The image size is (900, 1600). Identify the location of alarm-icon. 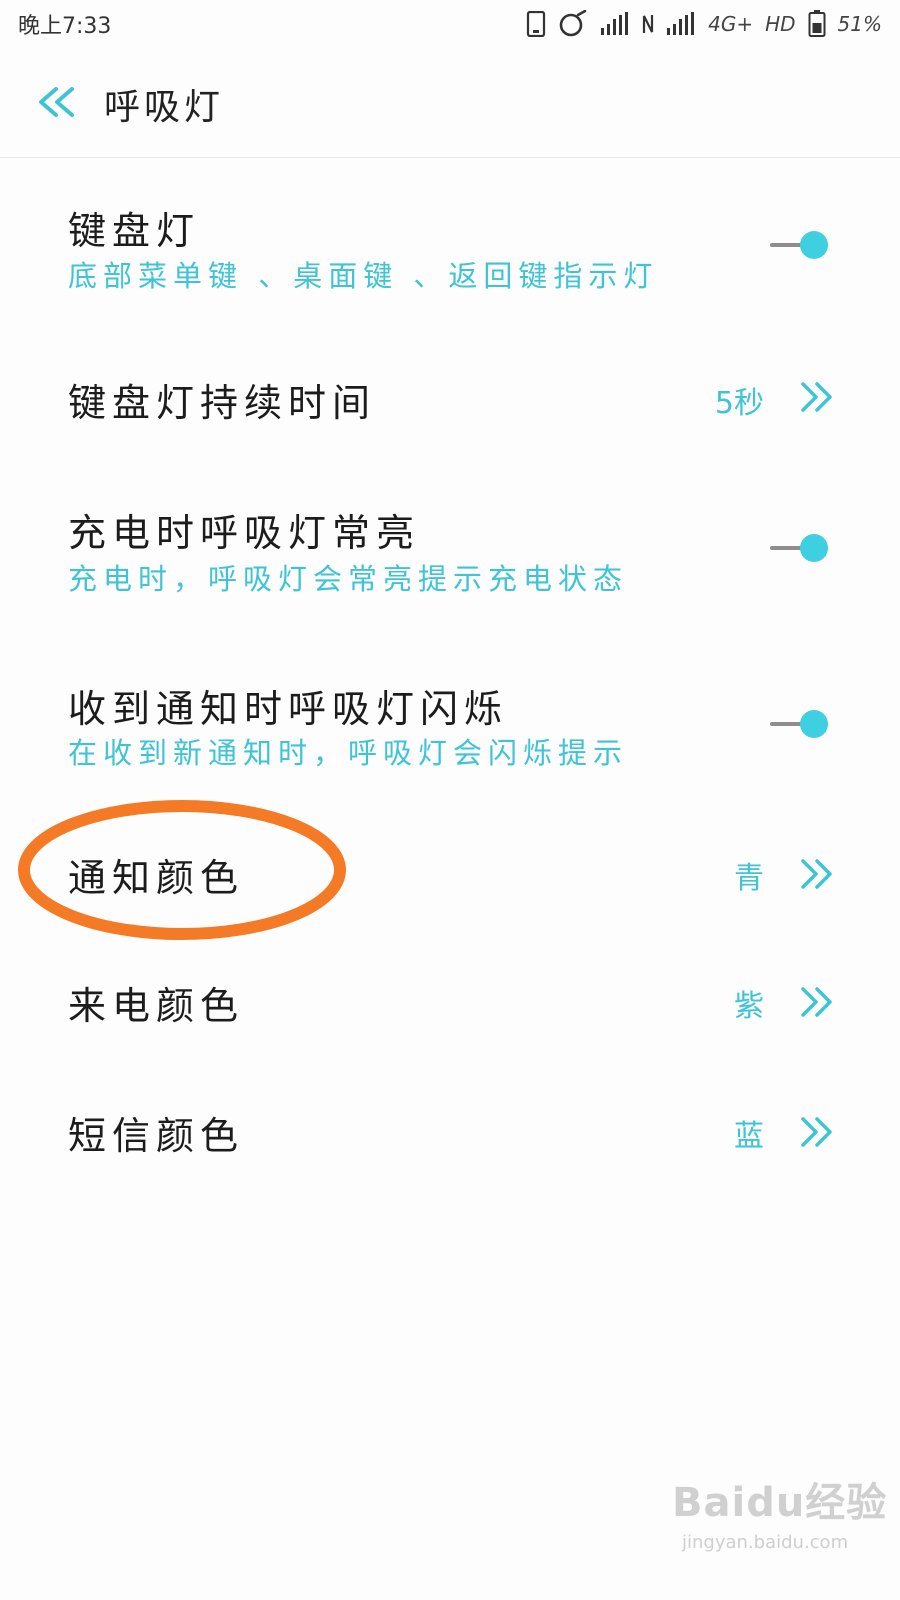
(573, 24).